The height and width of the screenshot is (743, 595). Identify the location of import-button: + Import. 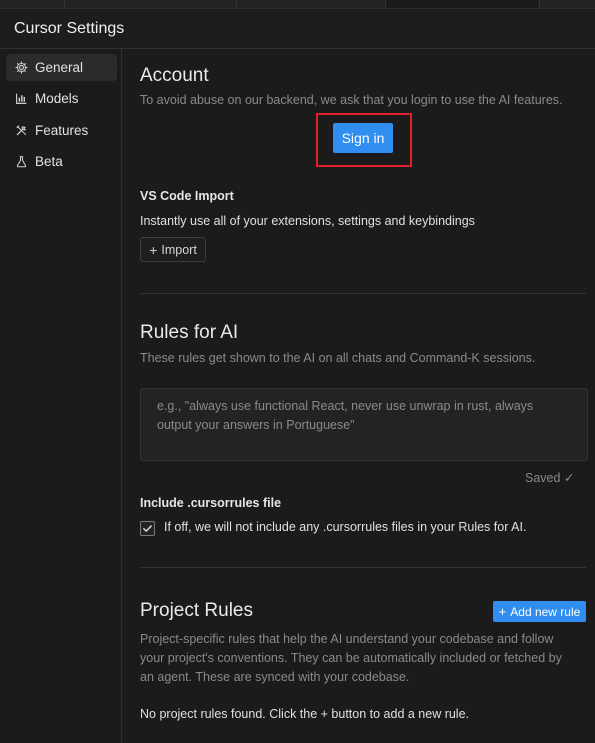
(173, 249).